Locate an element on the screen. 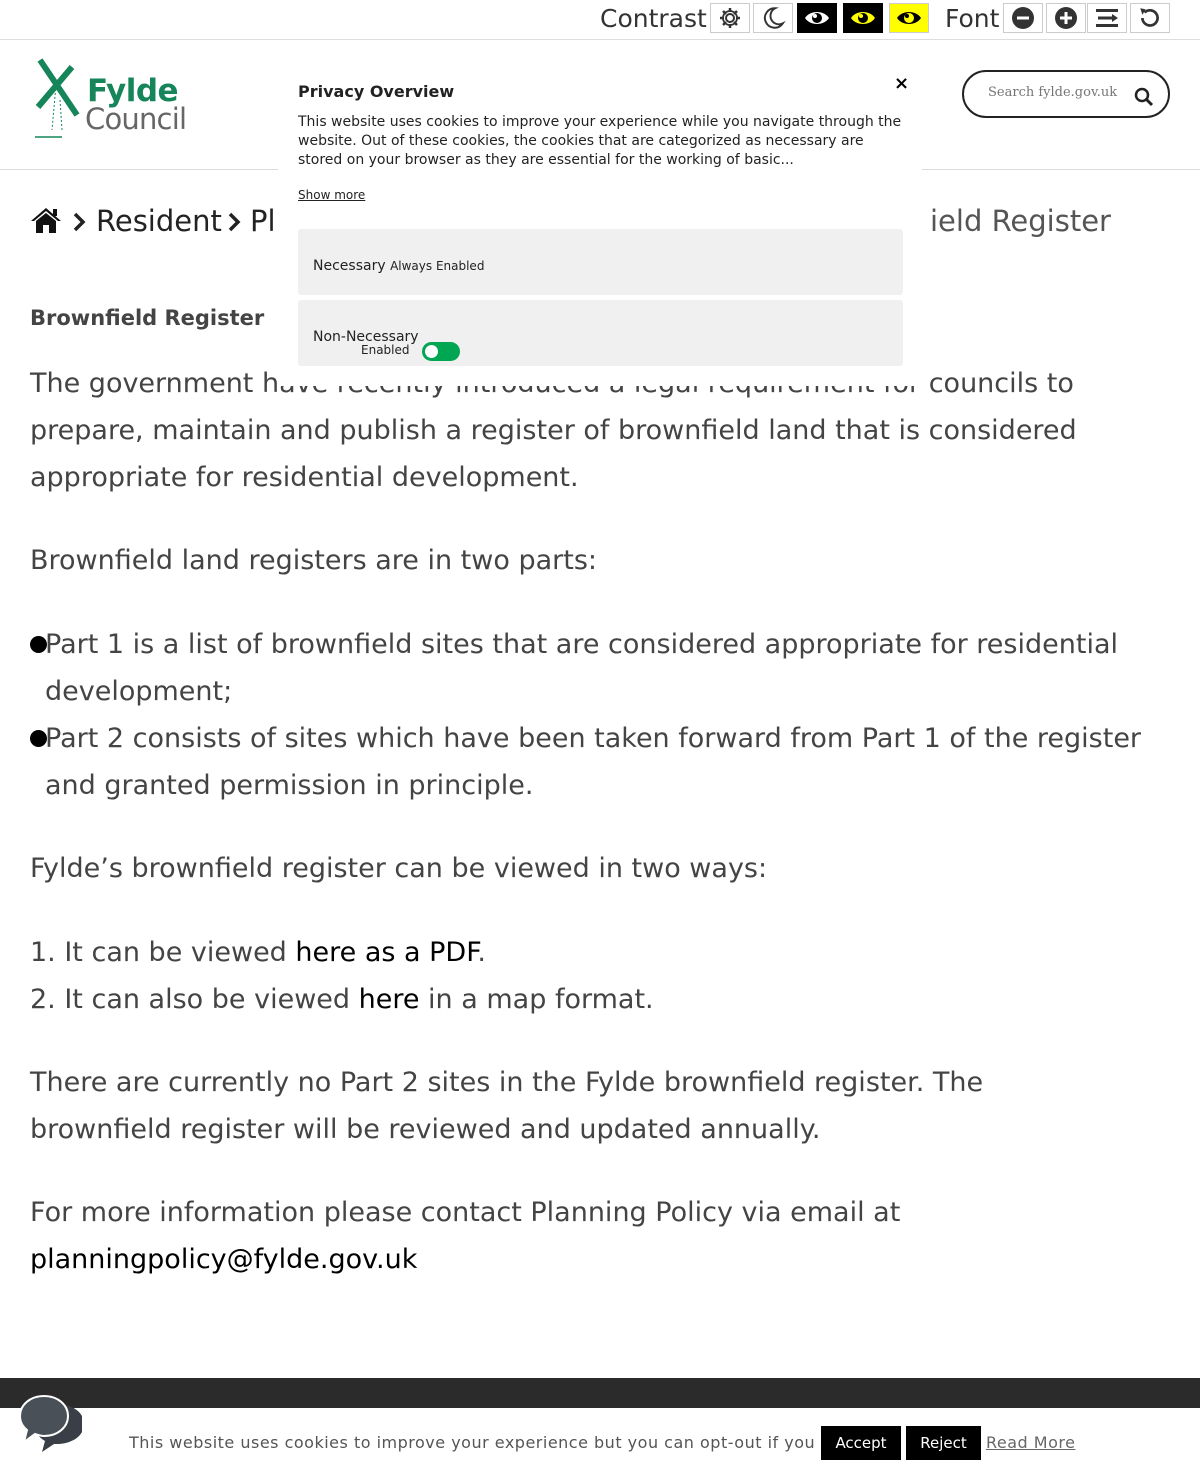 Image resolution: width=1200 pixels, height=1473 pixels. search-box is located at coordinates (1066, 94).